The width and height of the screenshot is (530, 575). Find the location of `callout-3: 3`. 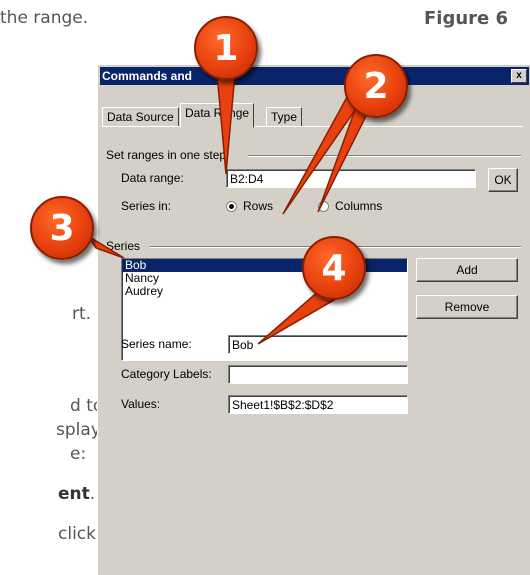

callout-3: 3 is located at coordinates (62, 228).